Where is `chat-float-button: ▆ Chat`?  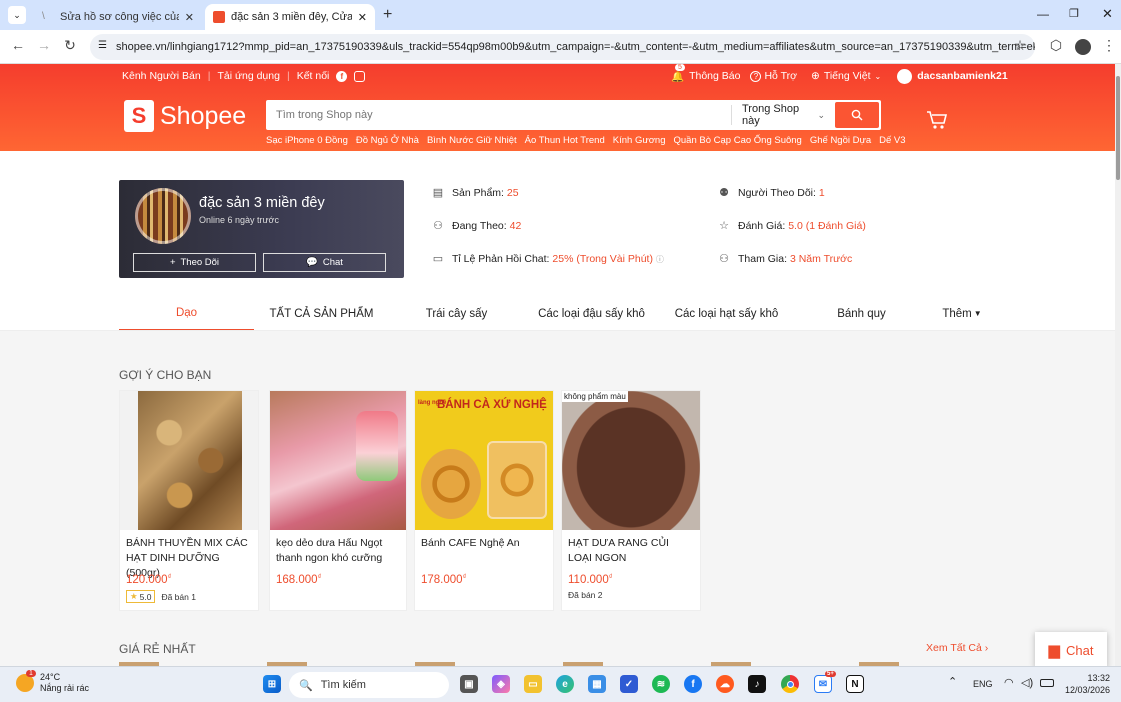 chat-float-button: ▆ Chat is located at coordinates (1071, 650).